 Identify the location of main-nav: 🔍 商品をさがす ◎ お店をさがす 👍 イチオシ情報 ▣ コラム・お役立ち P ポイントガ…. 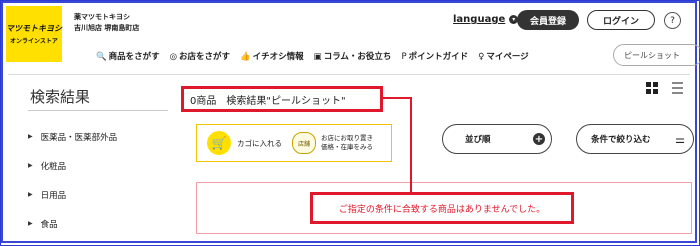
(312, 56).